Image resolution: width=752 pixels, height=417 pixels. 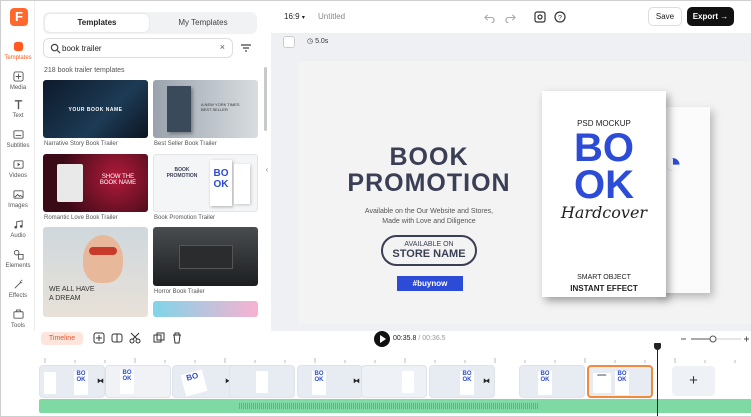 What do you see at coordinates (103, 259) in the screenshot?
I see `child-photo` at bounding box center [103, 259].